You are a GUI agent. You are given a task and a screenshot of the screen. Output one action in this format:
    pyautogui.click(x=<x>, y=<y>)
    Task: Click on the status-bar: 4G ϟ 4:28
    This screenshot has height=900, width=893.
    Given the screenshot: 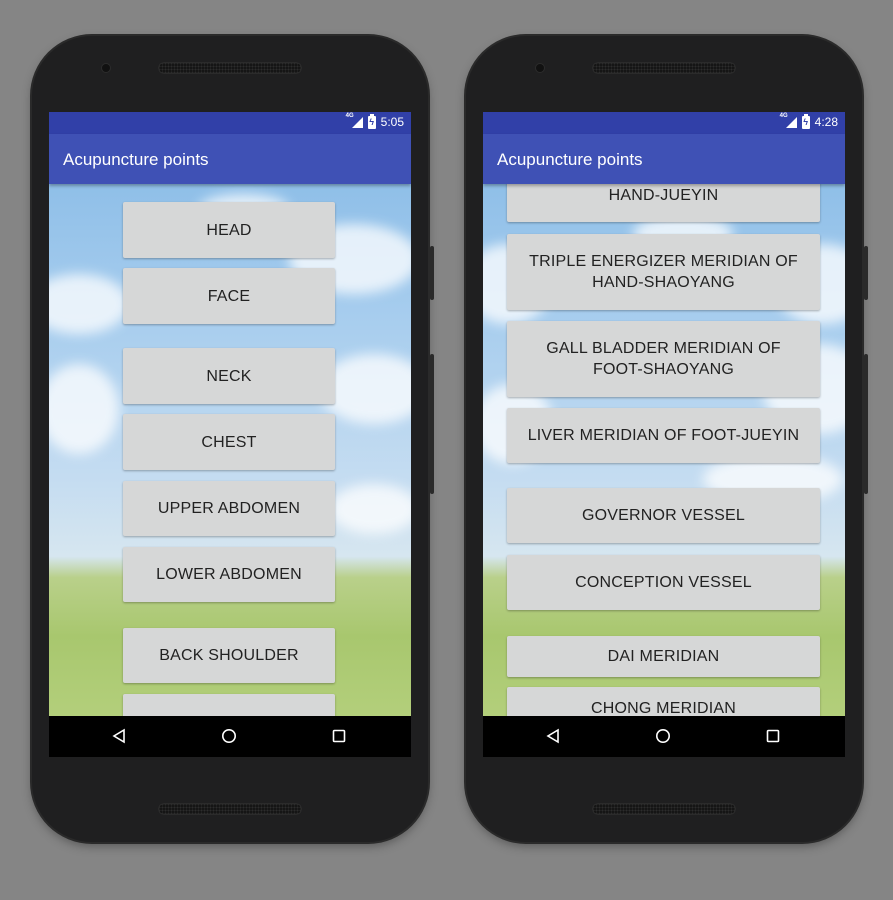 What is the action you would take?
    pyautogui.click(x=664, y=123)
    